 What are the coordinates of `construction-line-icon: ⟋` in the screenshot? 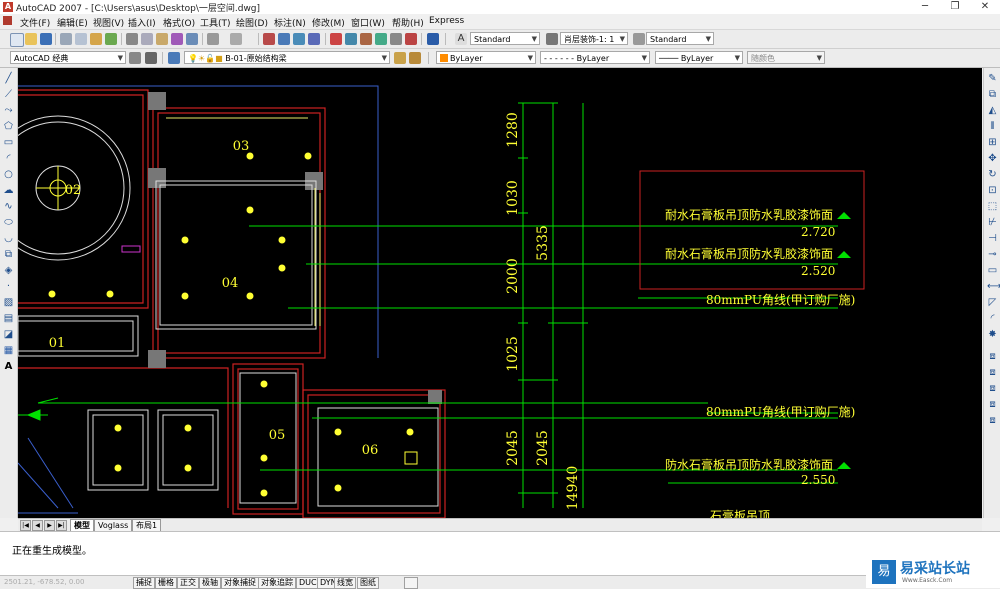 It's located at (8, 94).